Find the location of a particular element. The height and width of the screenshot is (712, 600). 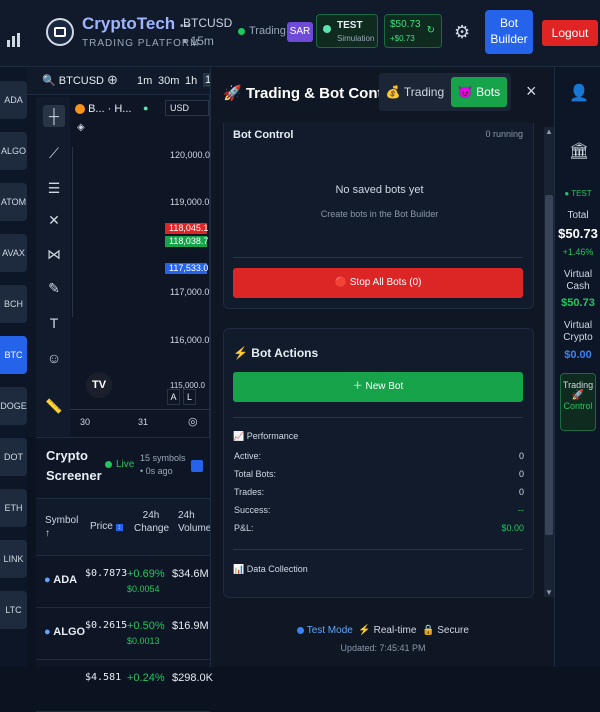

layers-icon: ◈ is located at coordinates (81, 127).